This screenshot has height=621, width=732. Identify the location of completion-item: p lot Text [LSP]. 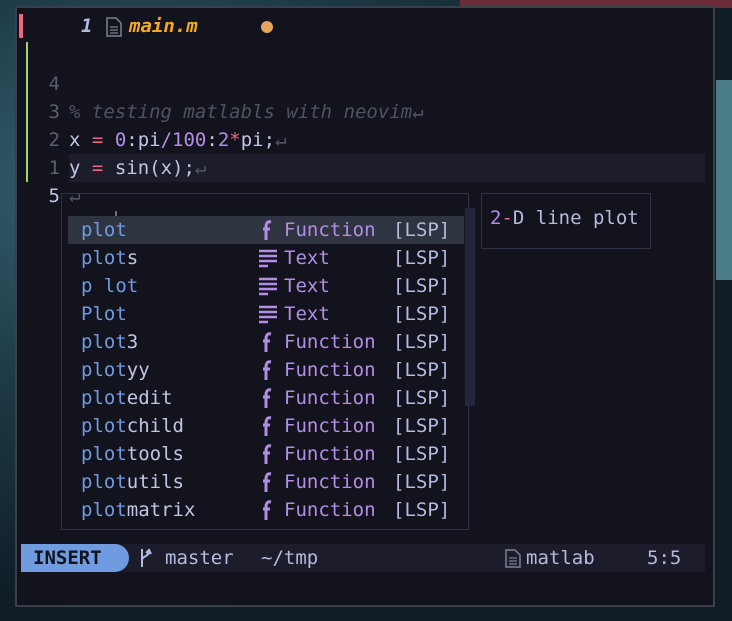
(266, 286).